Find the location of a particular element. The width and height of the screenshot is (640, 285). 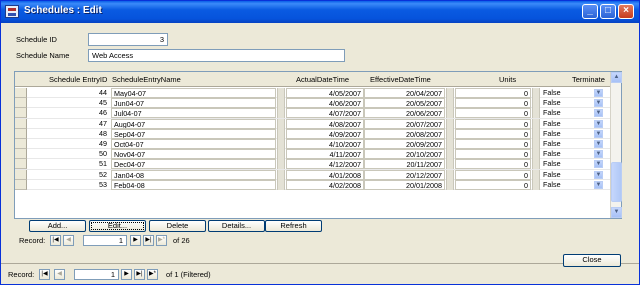

entry-name-cell: Aug04-07 is located at coordinates (193, 123).